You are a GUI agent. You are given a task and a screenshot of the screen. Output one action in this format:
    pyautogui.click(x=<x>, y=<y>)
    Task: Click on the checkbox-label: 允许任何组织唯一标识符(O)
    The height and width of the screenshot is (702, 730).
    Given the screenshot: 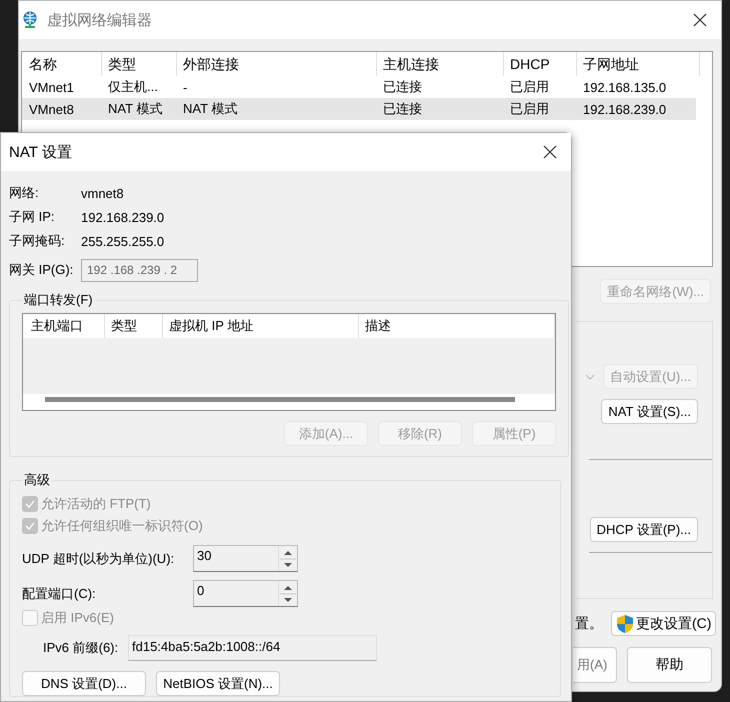 What is the action you would take?
    pyautogui.click(x=122, y=526)
    